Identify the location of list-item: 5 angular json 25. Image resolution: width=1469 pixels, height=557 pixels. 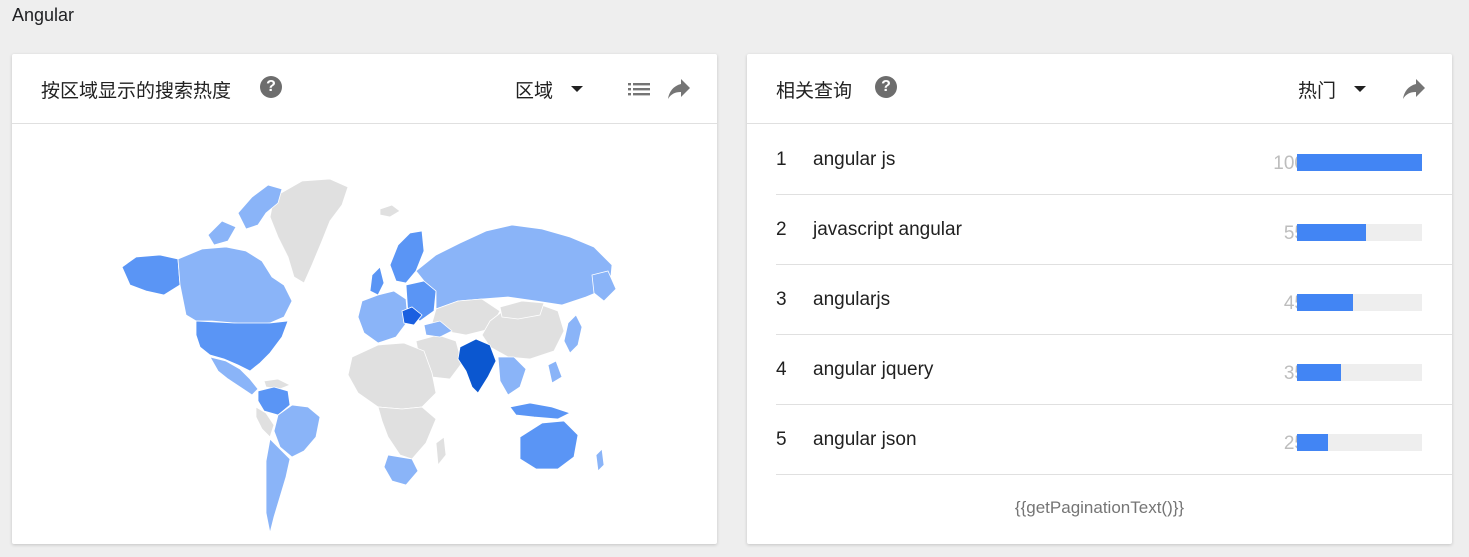
(1114, 440).